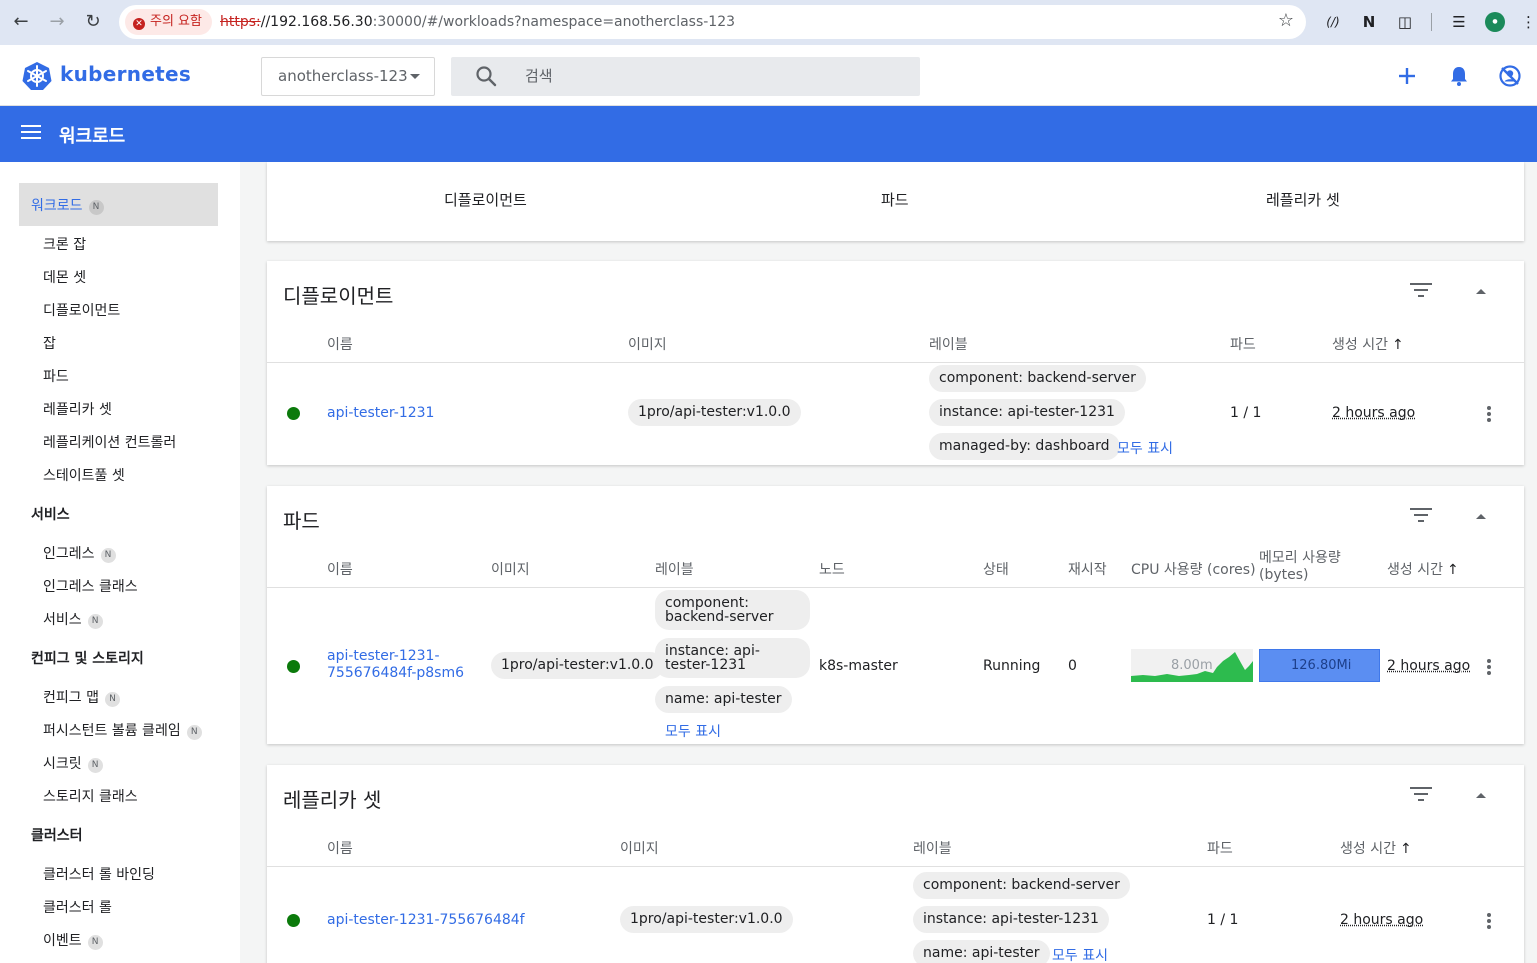 The image size is (1537, 963). I want to click on sidebar-item-events: 이벤트 N, so click(73, 940).